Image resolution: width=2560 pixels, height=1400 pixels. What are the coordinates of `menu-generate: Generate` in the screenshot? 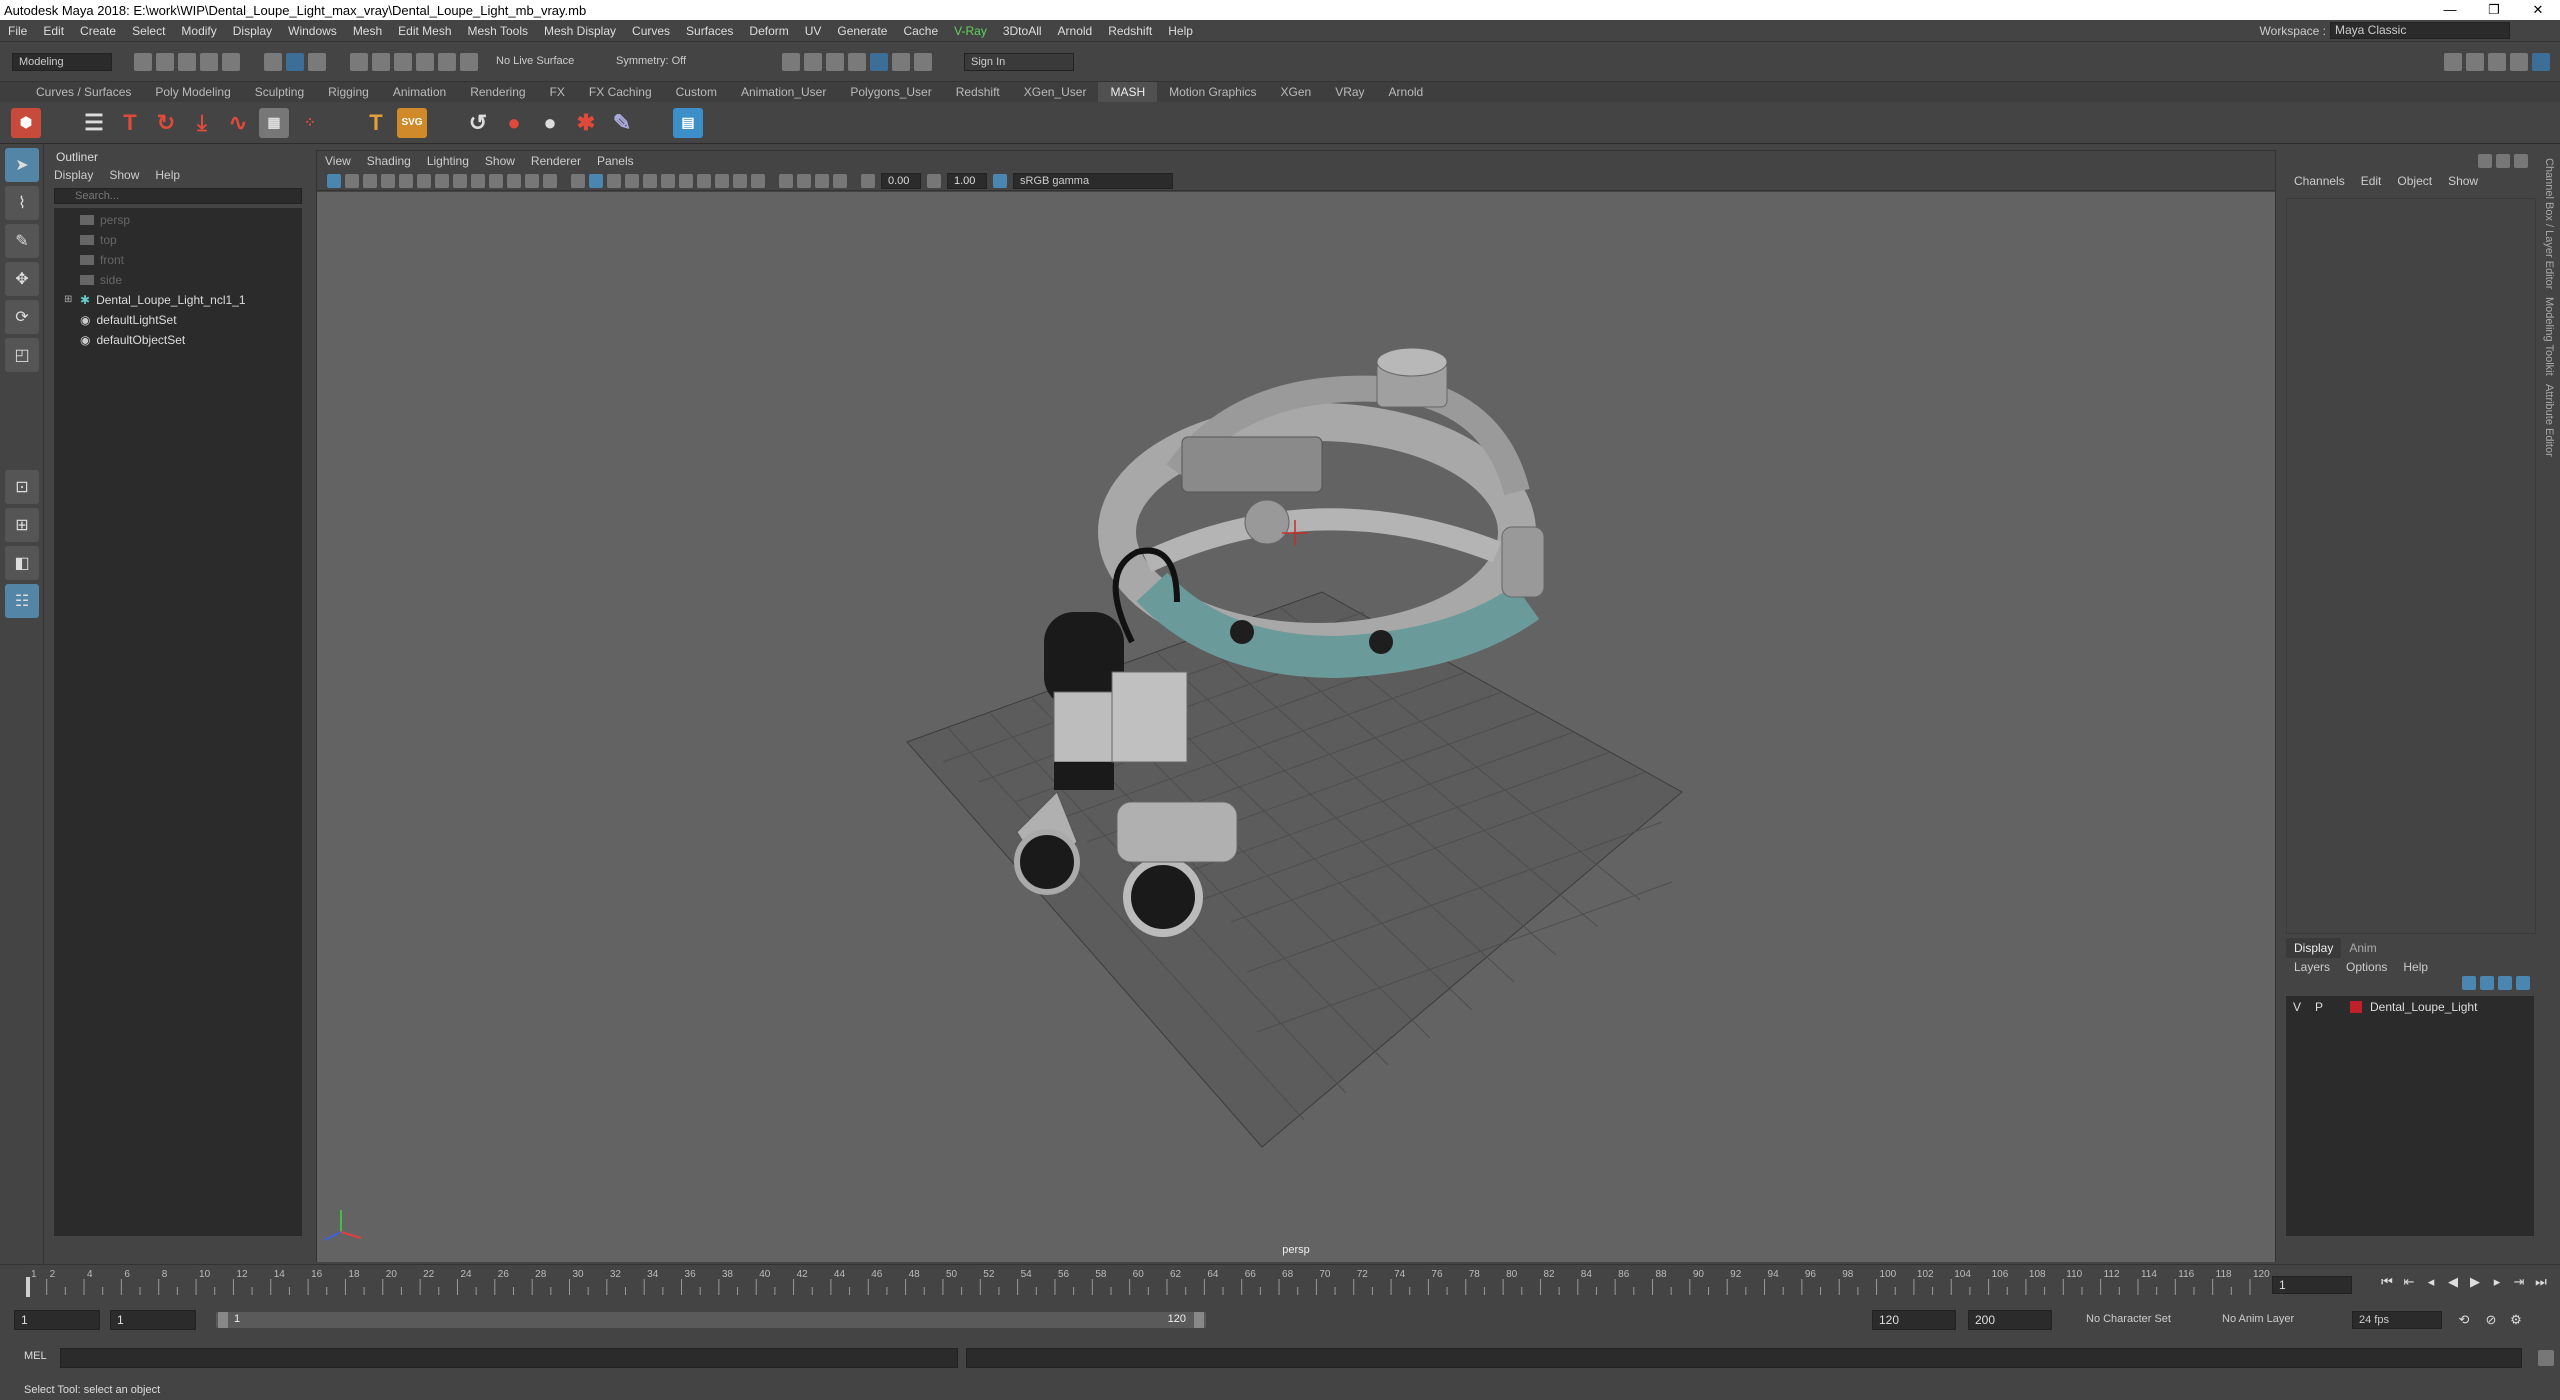 It's located at (862, 31).